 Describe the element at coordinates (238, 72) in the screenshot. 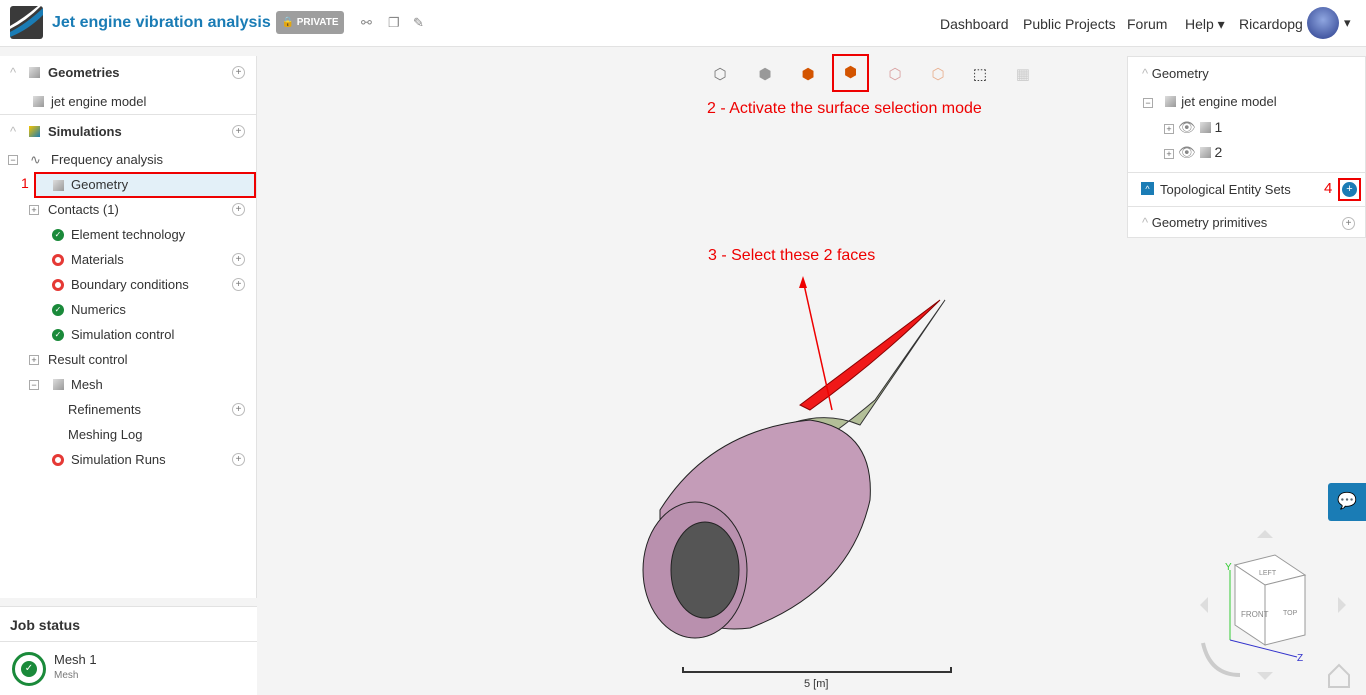

I see `add-geometry-button: +` at that location.